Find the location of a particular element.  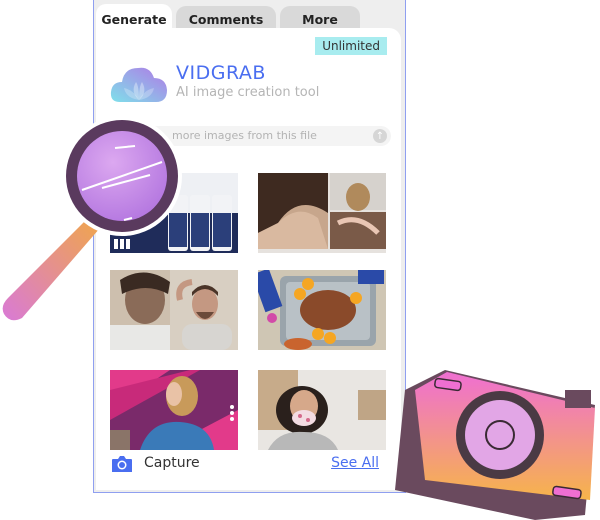

capture-button: Capture is located at coordinates (172, 463).